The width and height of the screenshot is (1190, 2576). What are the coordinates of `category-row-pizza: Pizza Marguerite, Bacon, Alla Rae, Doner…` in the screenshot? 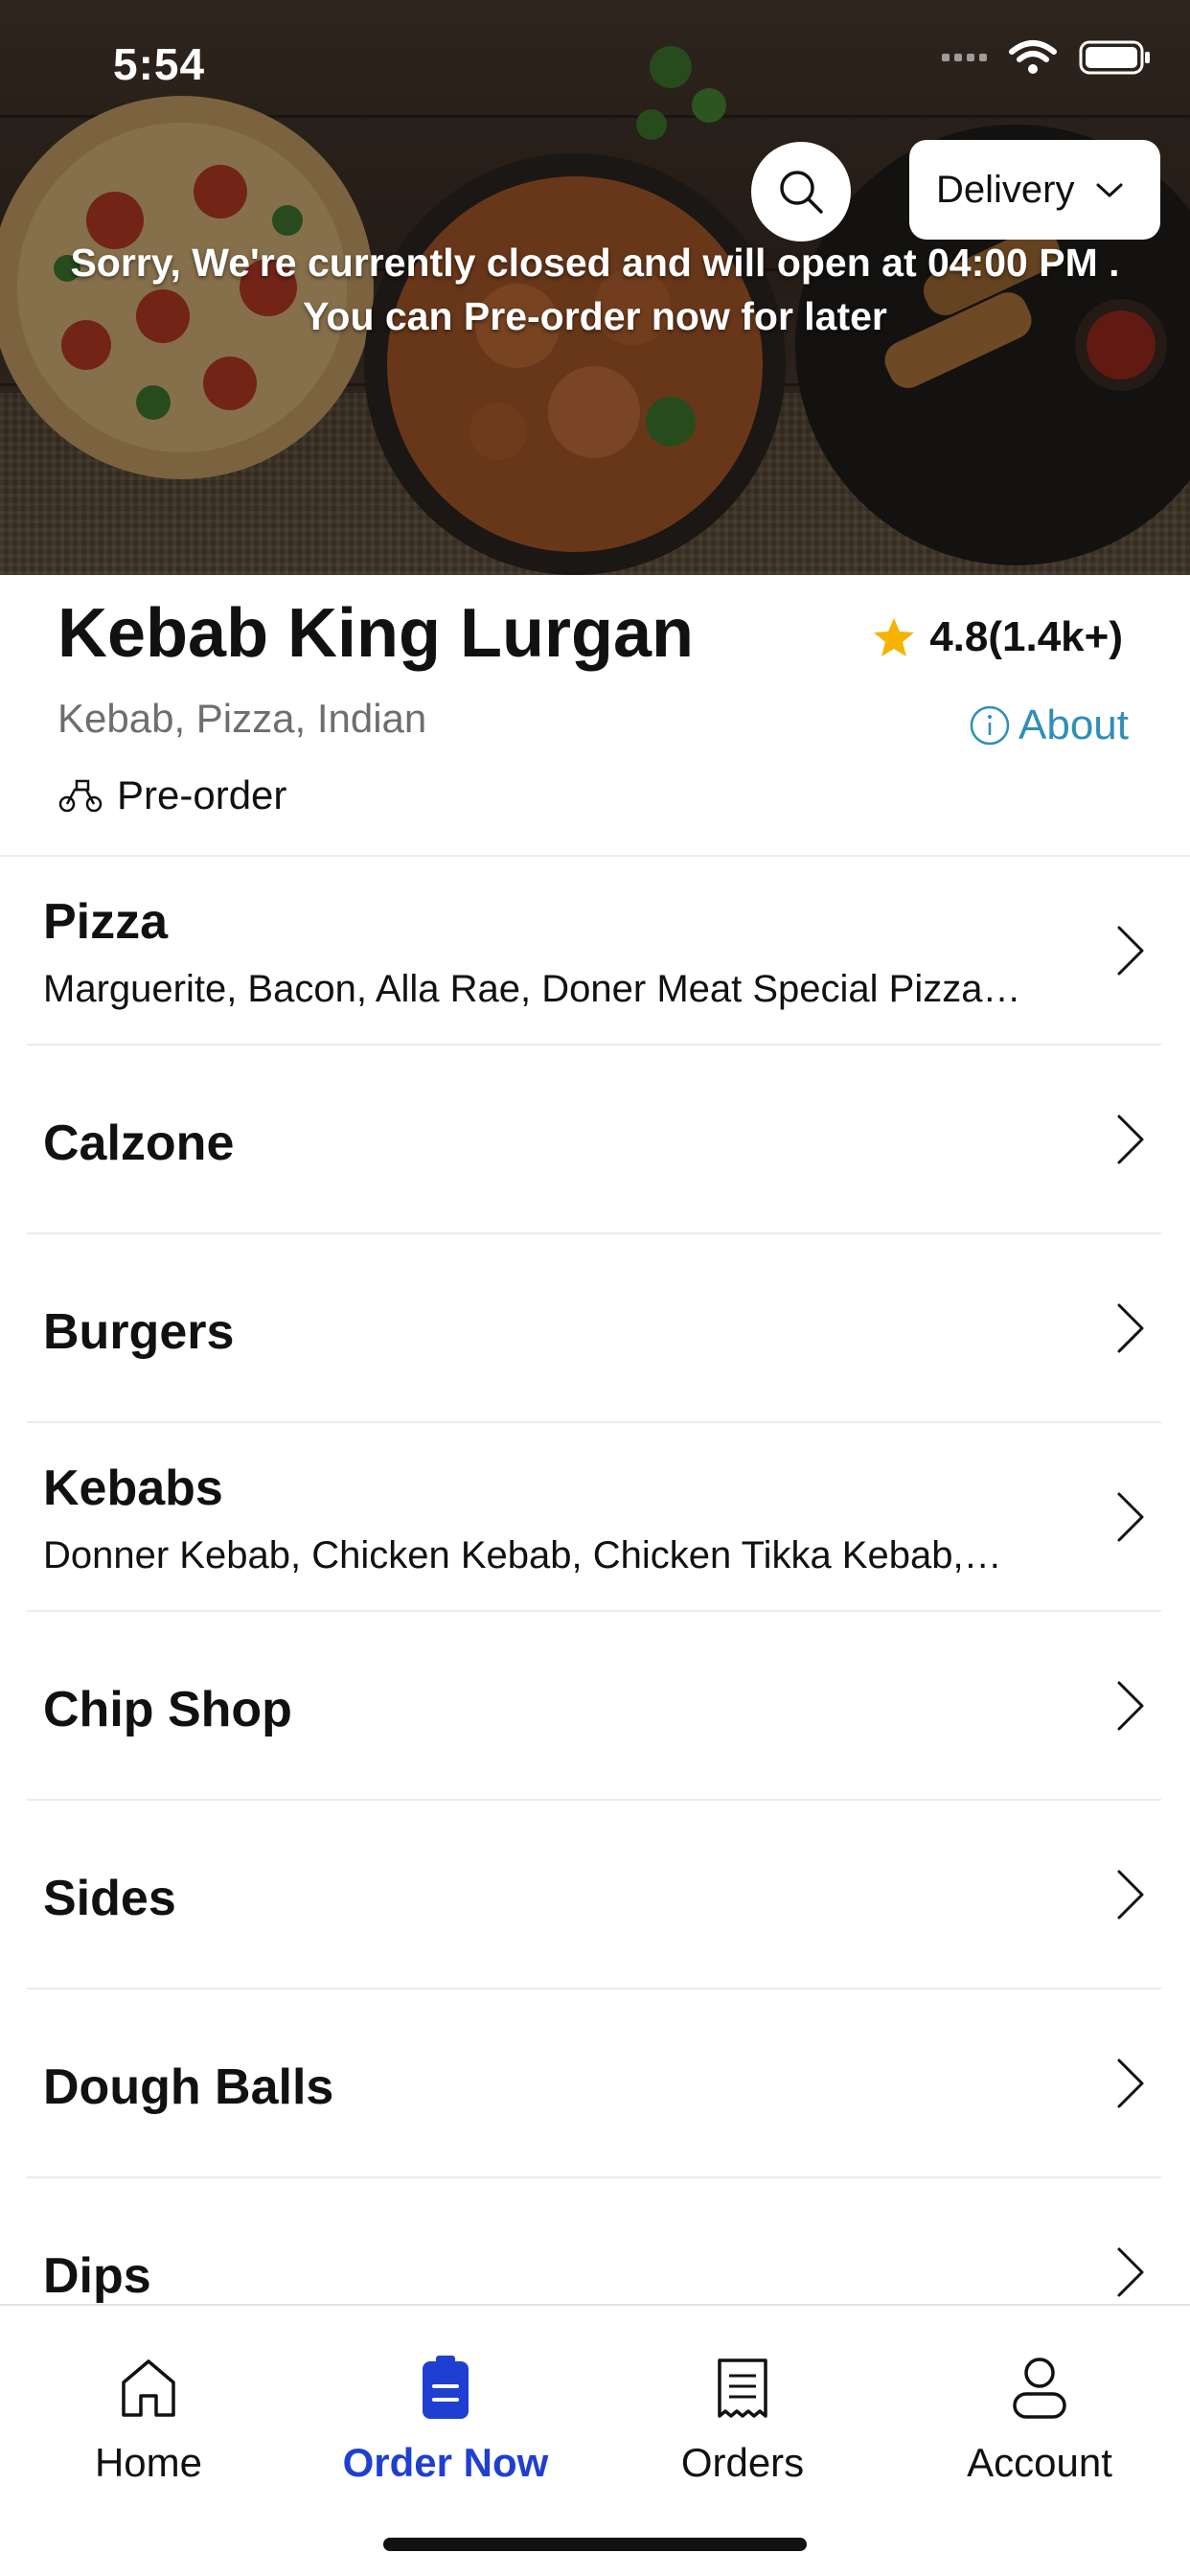 It's located at (594, 951).